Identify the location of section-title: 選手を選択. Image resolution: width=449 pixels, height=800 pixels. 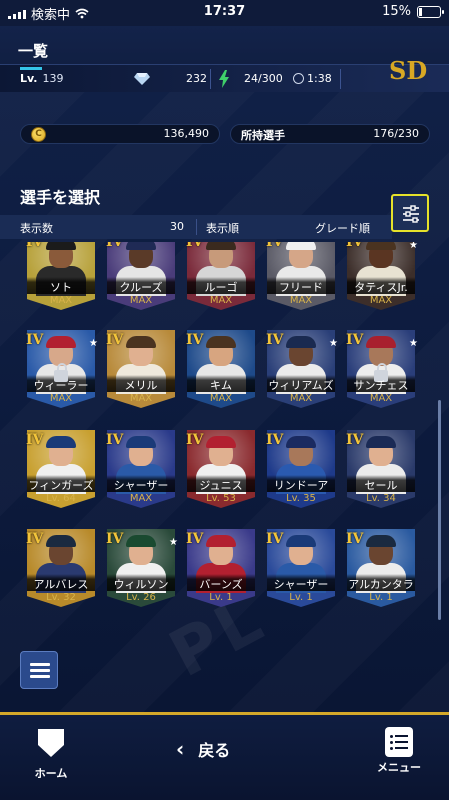
(60, 197).